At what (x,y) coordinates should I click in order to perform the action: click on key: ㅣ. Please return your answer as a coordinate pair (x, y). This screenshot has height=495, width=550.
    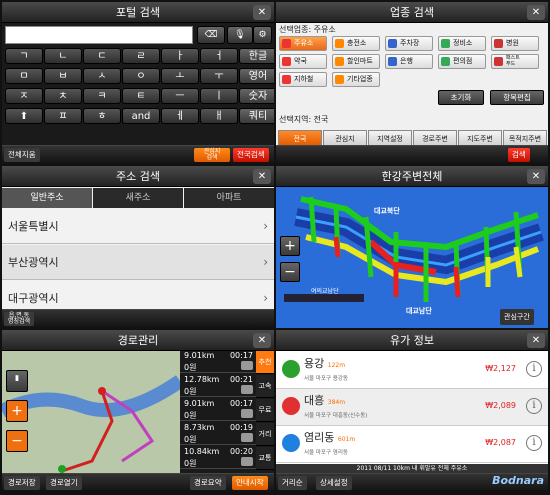
    Looking at the image, I should click on (219, 96).